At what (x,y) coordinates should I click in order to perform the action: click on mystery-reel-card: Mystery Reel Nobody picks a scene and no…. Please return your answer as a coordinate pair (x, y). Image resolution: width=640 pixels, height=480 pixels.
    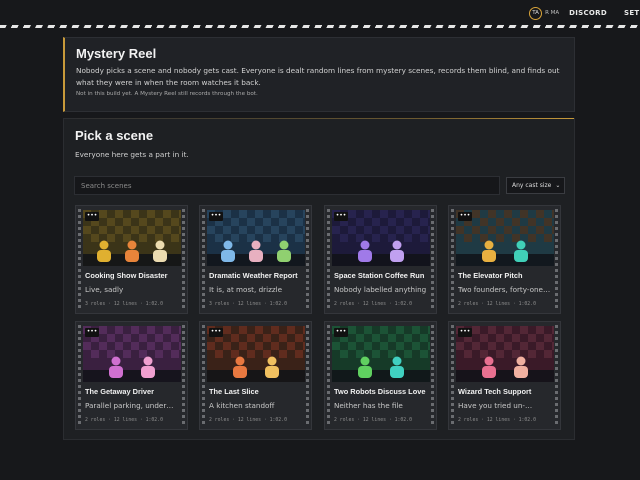
    Looking at the image, I should click on (319, 74).